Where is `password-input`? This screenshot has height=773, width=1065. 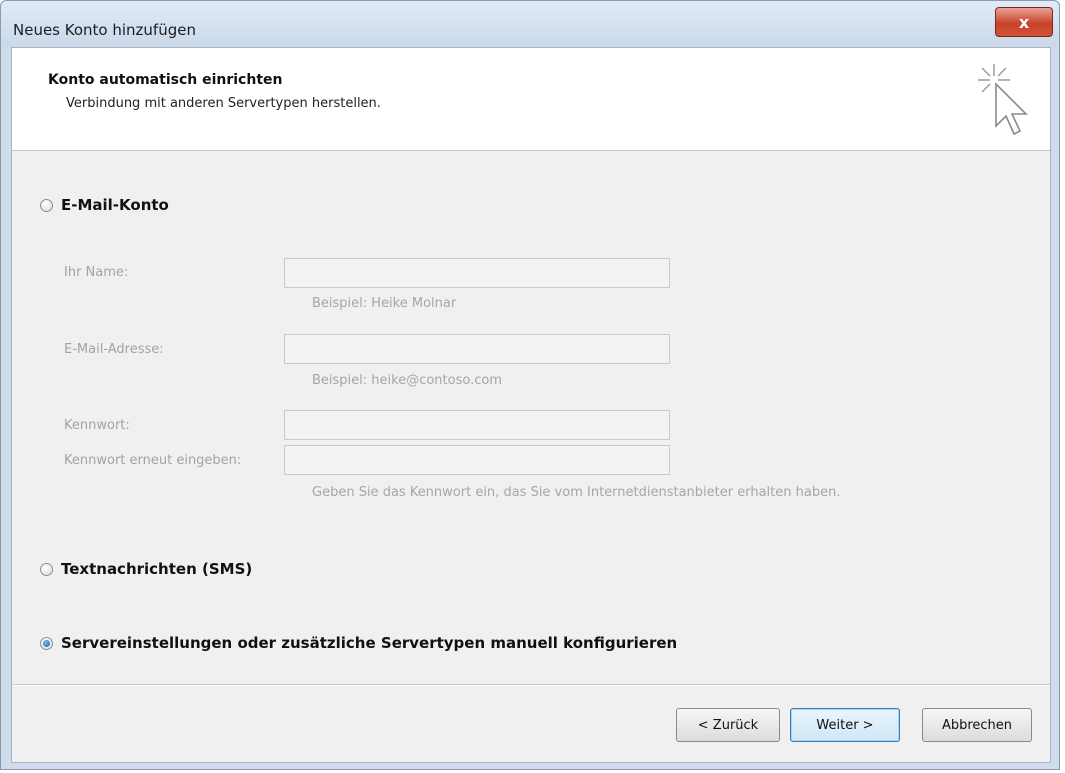 password-input is located at coordinates (477, 425).